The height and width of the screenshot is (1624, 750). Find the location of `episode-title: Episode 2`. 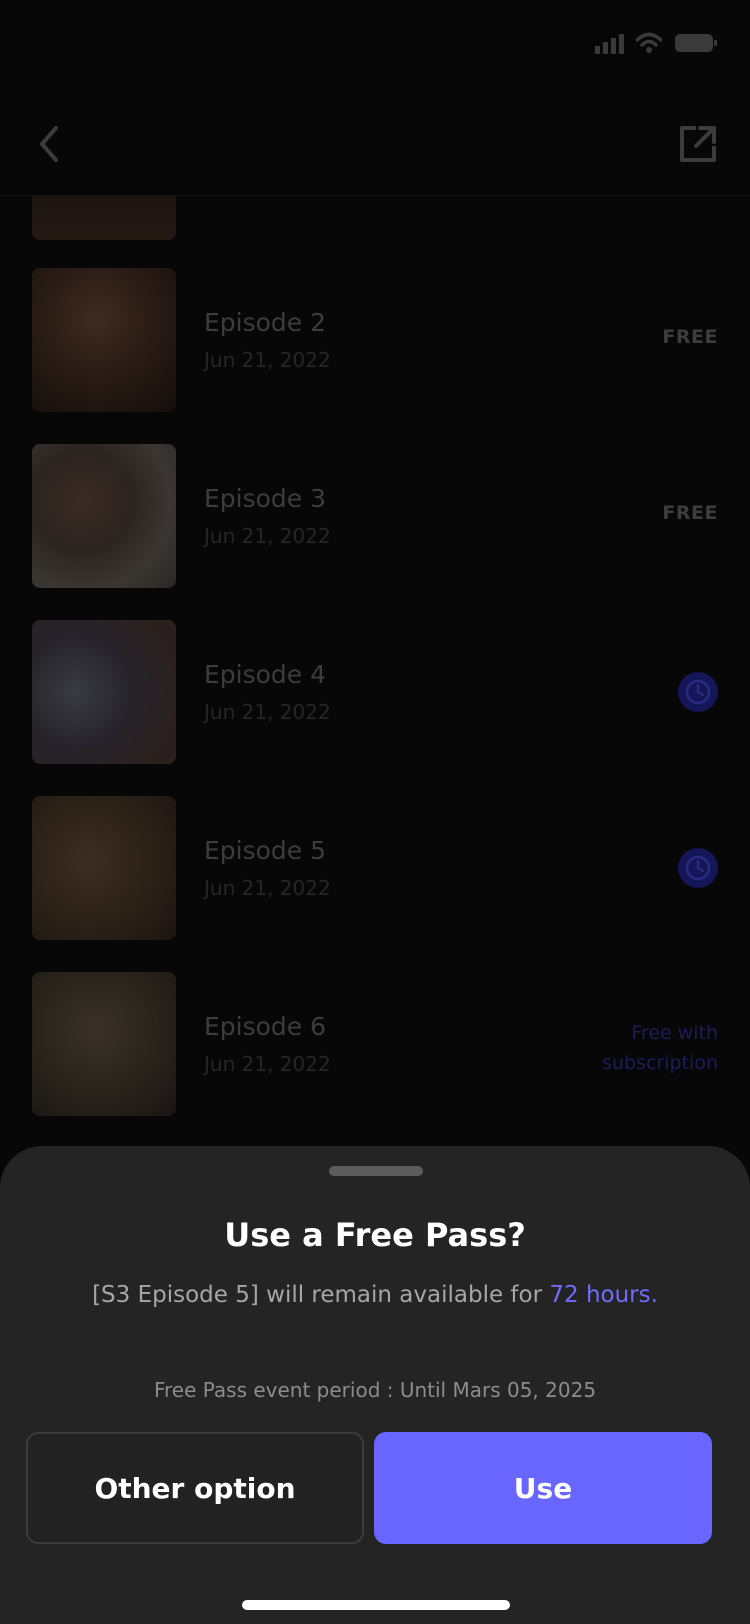

episode-title: Episode 2 is located at coordinates (265, 322).